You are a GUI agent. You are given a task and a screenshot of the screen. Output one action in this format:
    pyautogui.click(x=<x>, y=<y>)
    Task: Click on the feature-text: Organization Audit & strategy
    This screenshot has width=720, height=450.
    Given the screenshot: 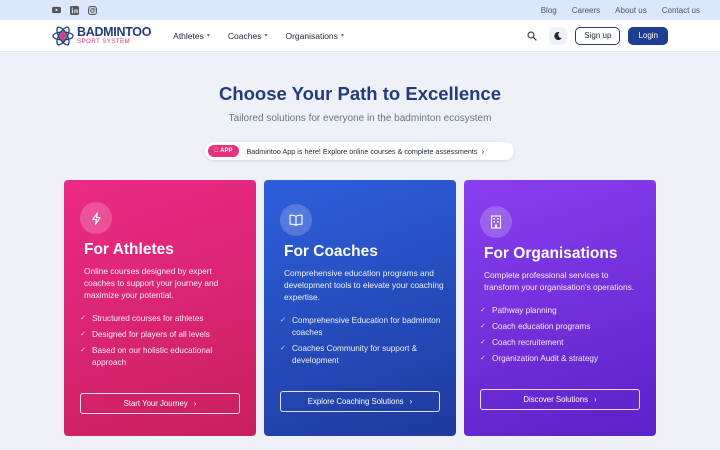 What is the action you would take?
    pyautogui.click(x=545, y=358)
    